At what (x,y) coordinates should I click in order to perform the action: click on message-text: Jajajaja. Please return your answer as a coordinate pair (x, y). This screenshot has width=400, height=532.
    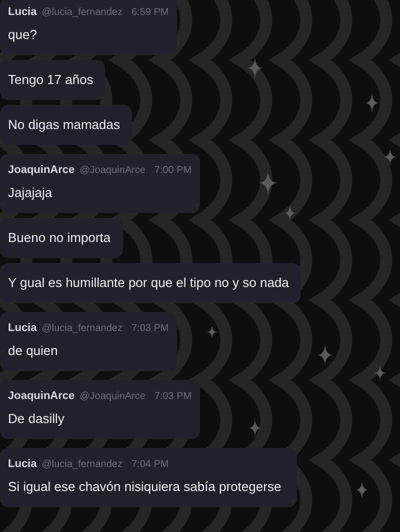
    Looking at the image, I should click on (31, 193).